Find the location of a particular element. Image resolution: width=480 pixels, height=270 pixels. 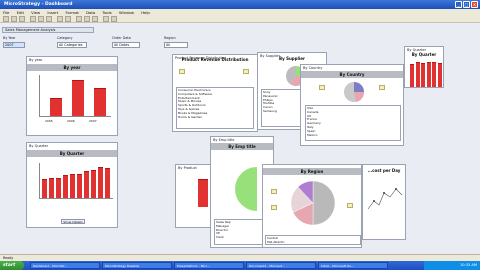

by-year-plot is located at coordinates (75, 96).